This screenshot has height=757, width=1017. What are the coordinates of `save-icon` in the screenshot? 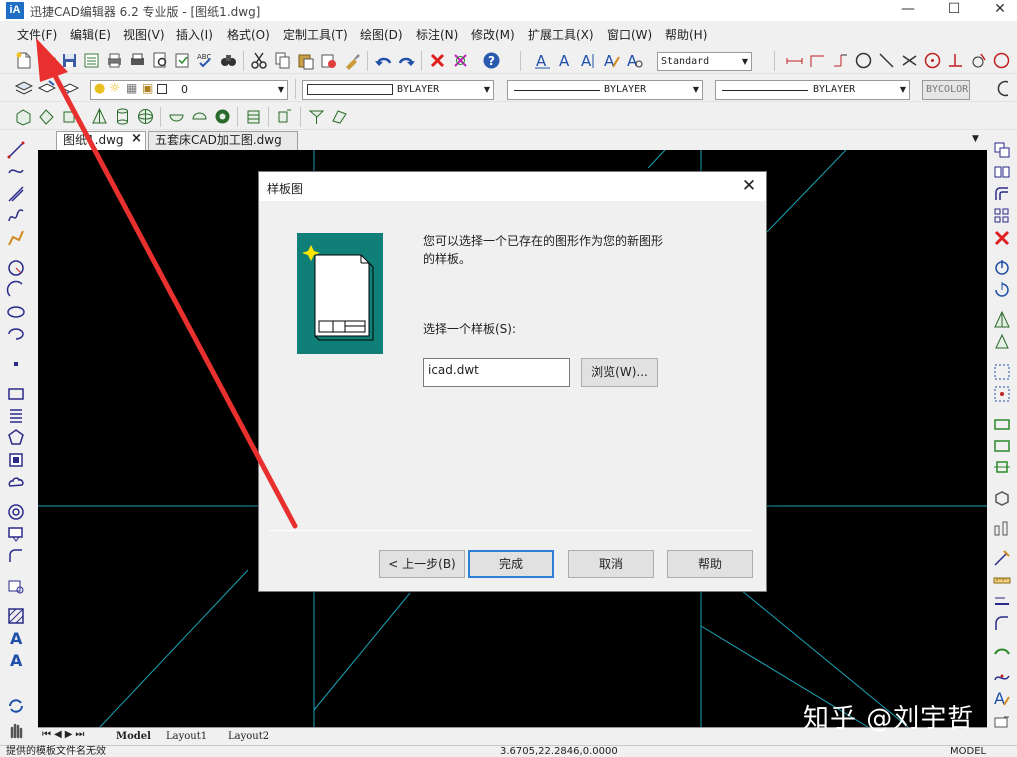 It's located at (69, 60).